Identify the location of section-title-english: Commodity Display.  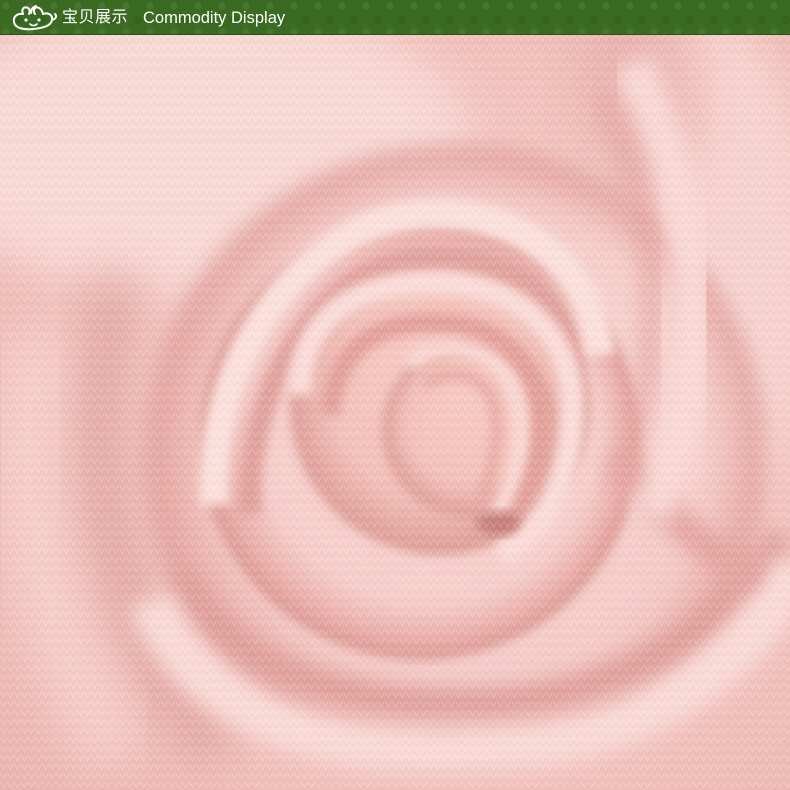
(214, 18).